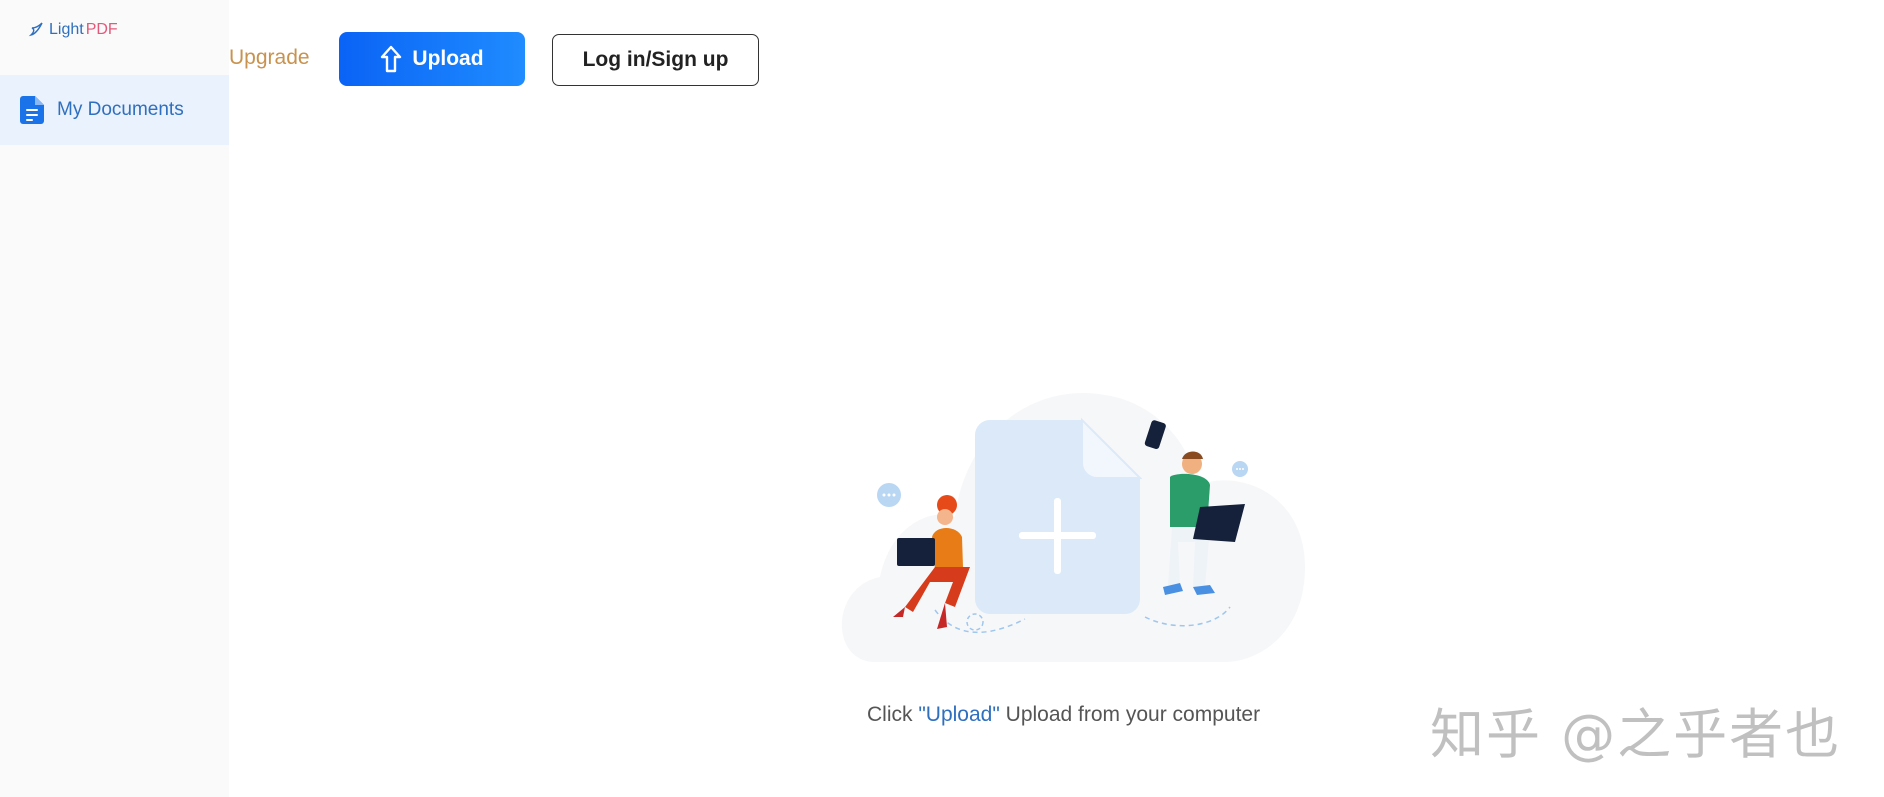 This screenshot has height=797, width=1884. What do you see at coordinates (958, 714) in the screenshot?
I see `hint-upload-keyword: "Upload"` at bounding box center [958, 714].